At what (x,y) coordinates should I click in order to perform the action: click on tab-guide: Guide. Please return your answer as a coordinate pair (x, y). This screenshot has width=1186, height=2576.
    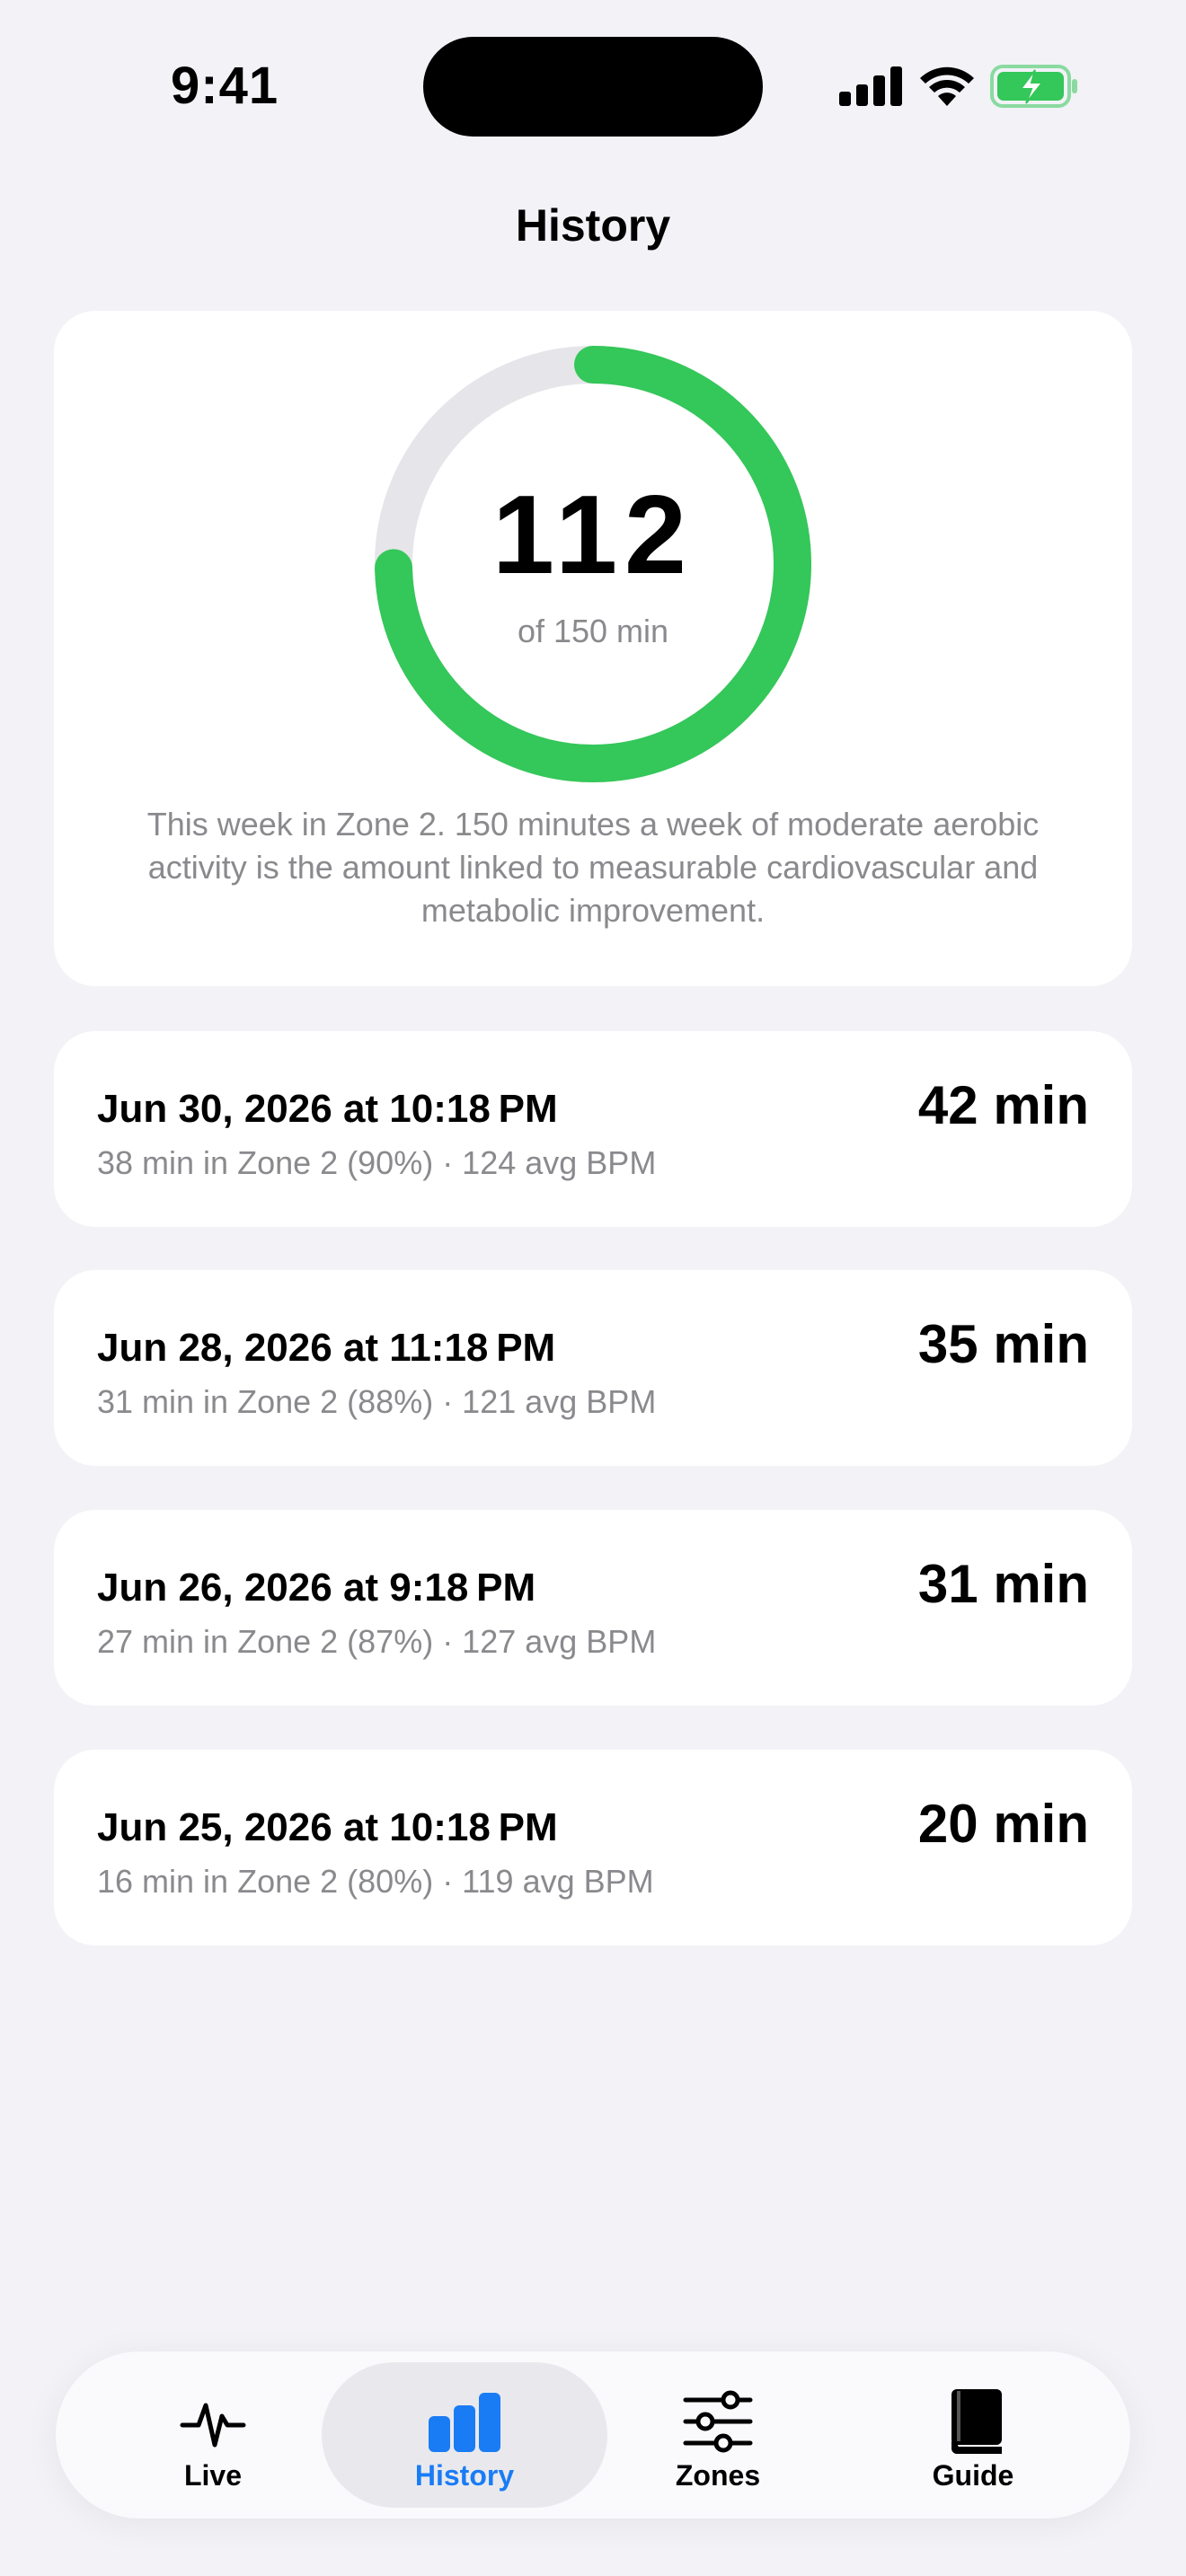
    Looking at the image, I should click on (973, 2435).